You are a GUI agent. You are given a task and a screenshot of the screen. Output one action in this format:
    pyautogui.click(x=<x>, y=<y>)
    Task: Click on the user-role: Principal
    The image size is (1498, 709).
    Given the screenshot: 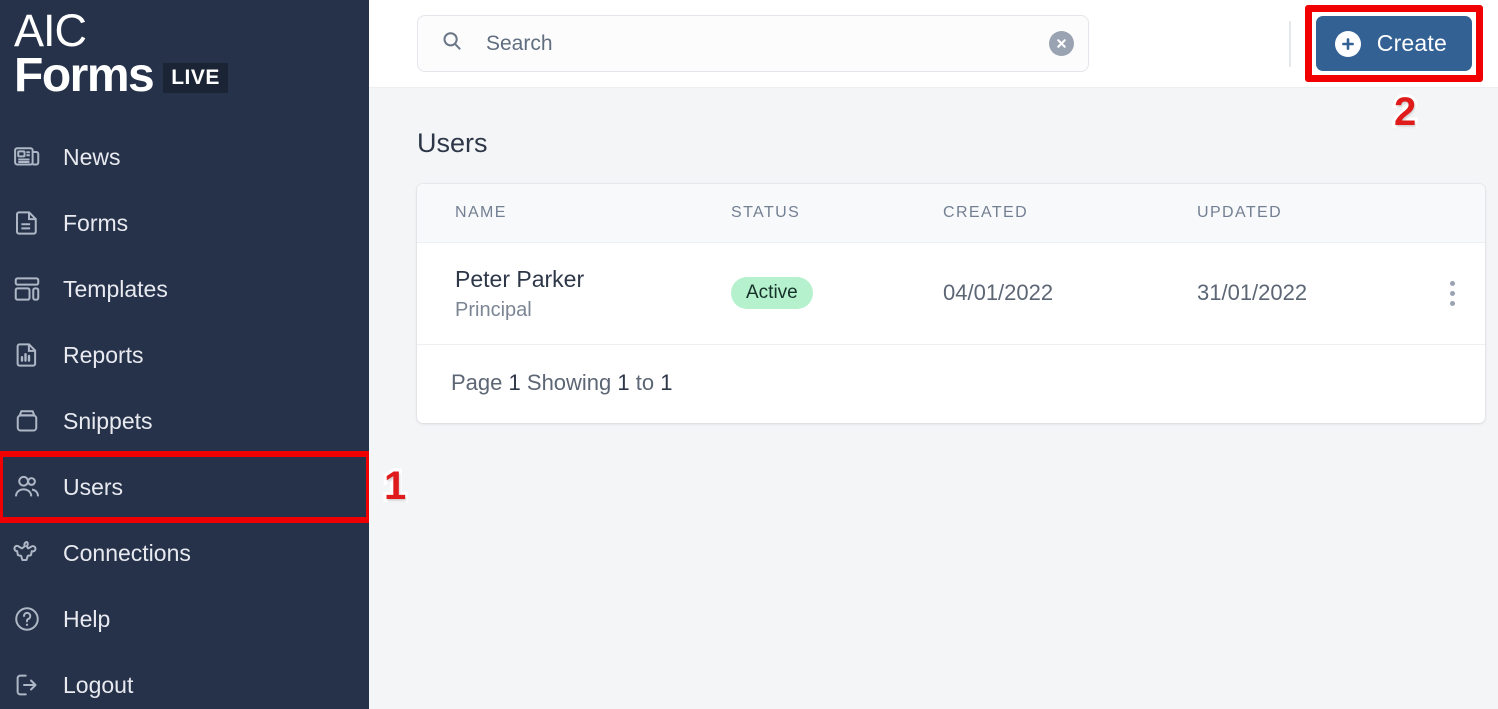 What is the action you would take?
    pyautogui.click(x=493, y=309)
    